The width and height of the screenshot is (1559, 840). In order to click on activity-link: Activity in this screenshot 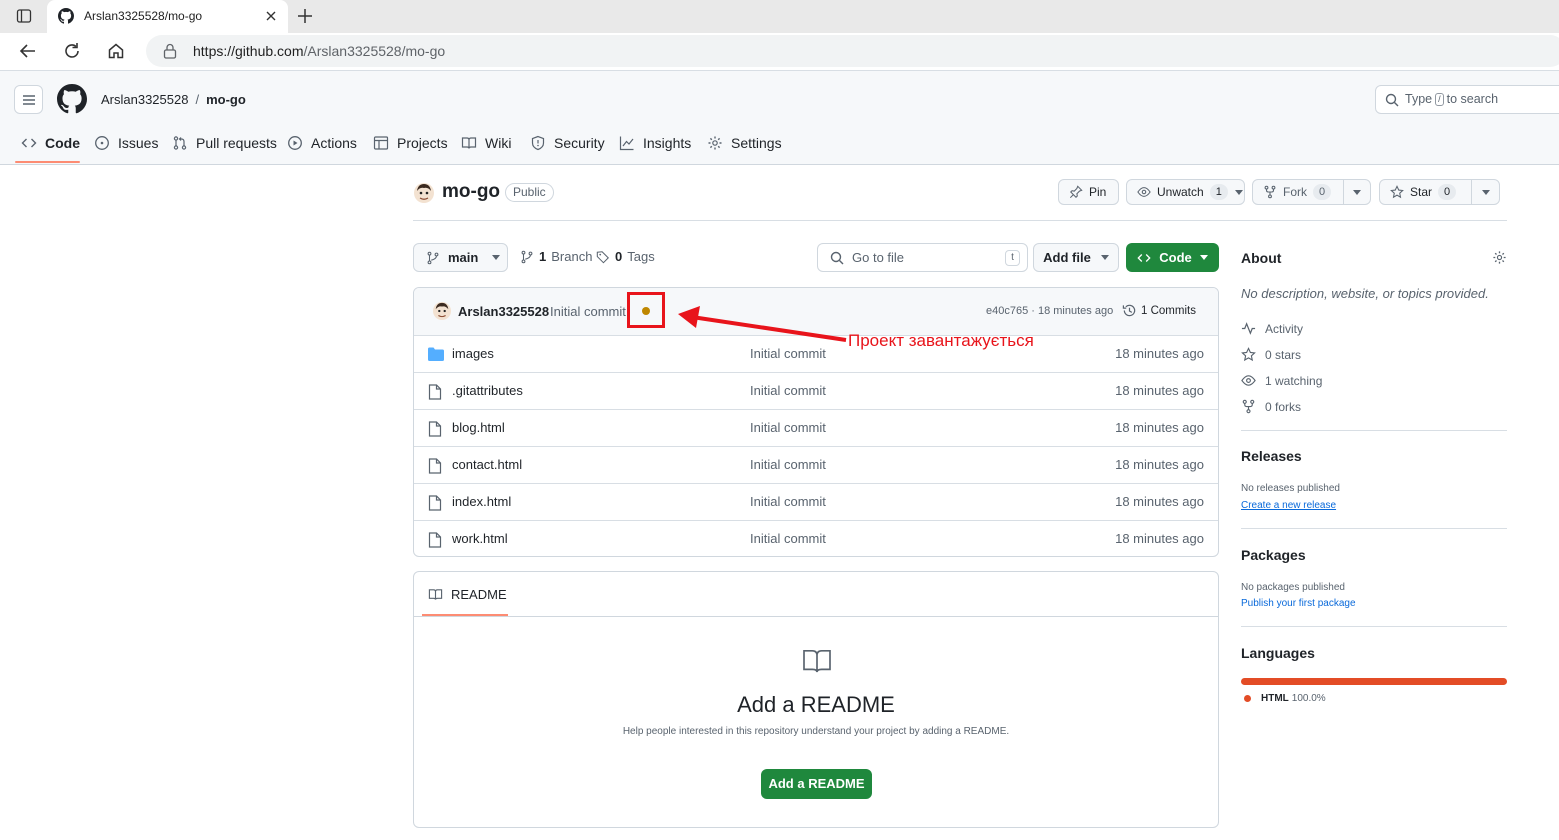, I will do `click(1272, 328)`.